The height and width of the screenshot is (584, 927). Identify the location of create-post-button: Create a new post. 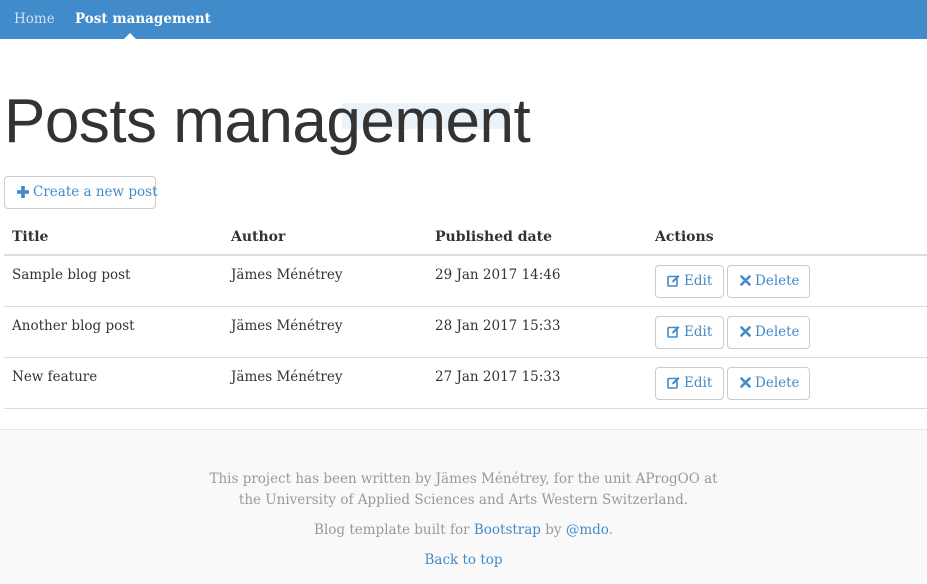
(81, 192).